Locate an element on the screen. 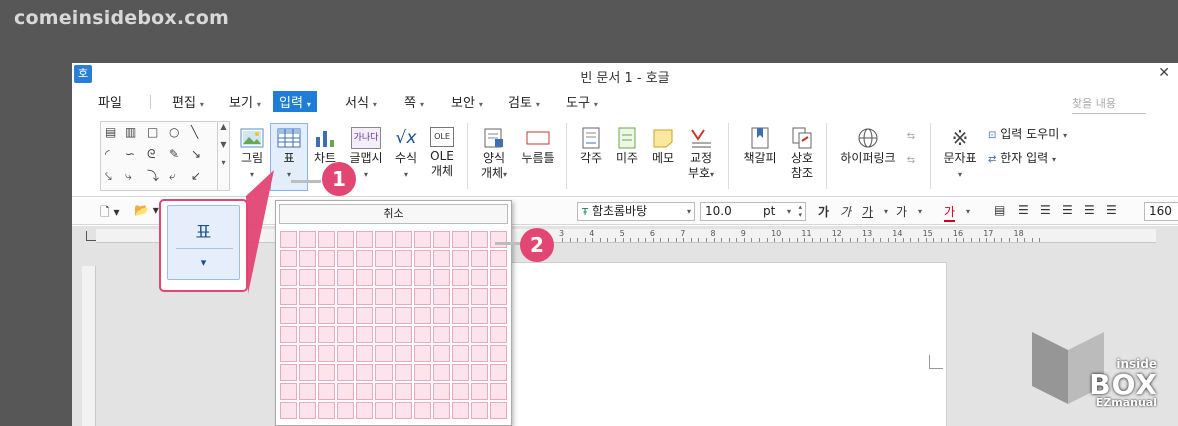 Image resolution: width=1178 pixels, height=426 pixels. table-size-grid is located at coordinates (393, 327).